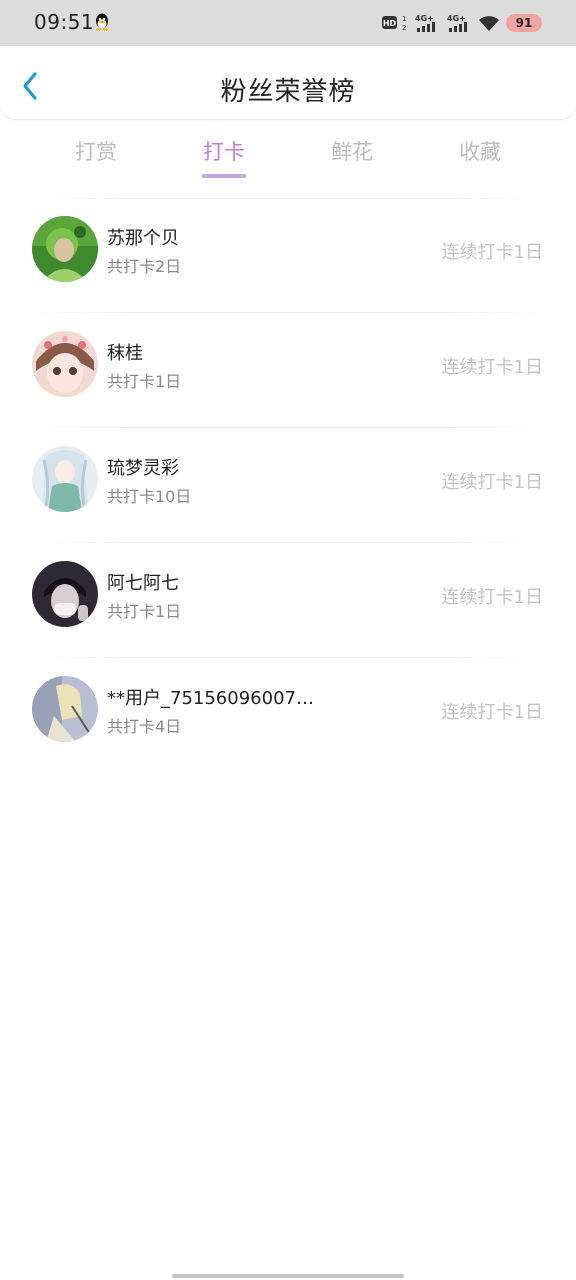 The height and width of the screenshot is (1280, 576). I want to click on hd-sub1: 1, so click(404, 19).